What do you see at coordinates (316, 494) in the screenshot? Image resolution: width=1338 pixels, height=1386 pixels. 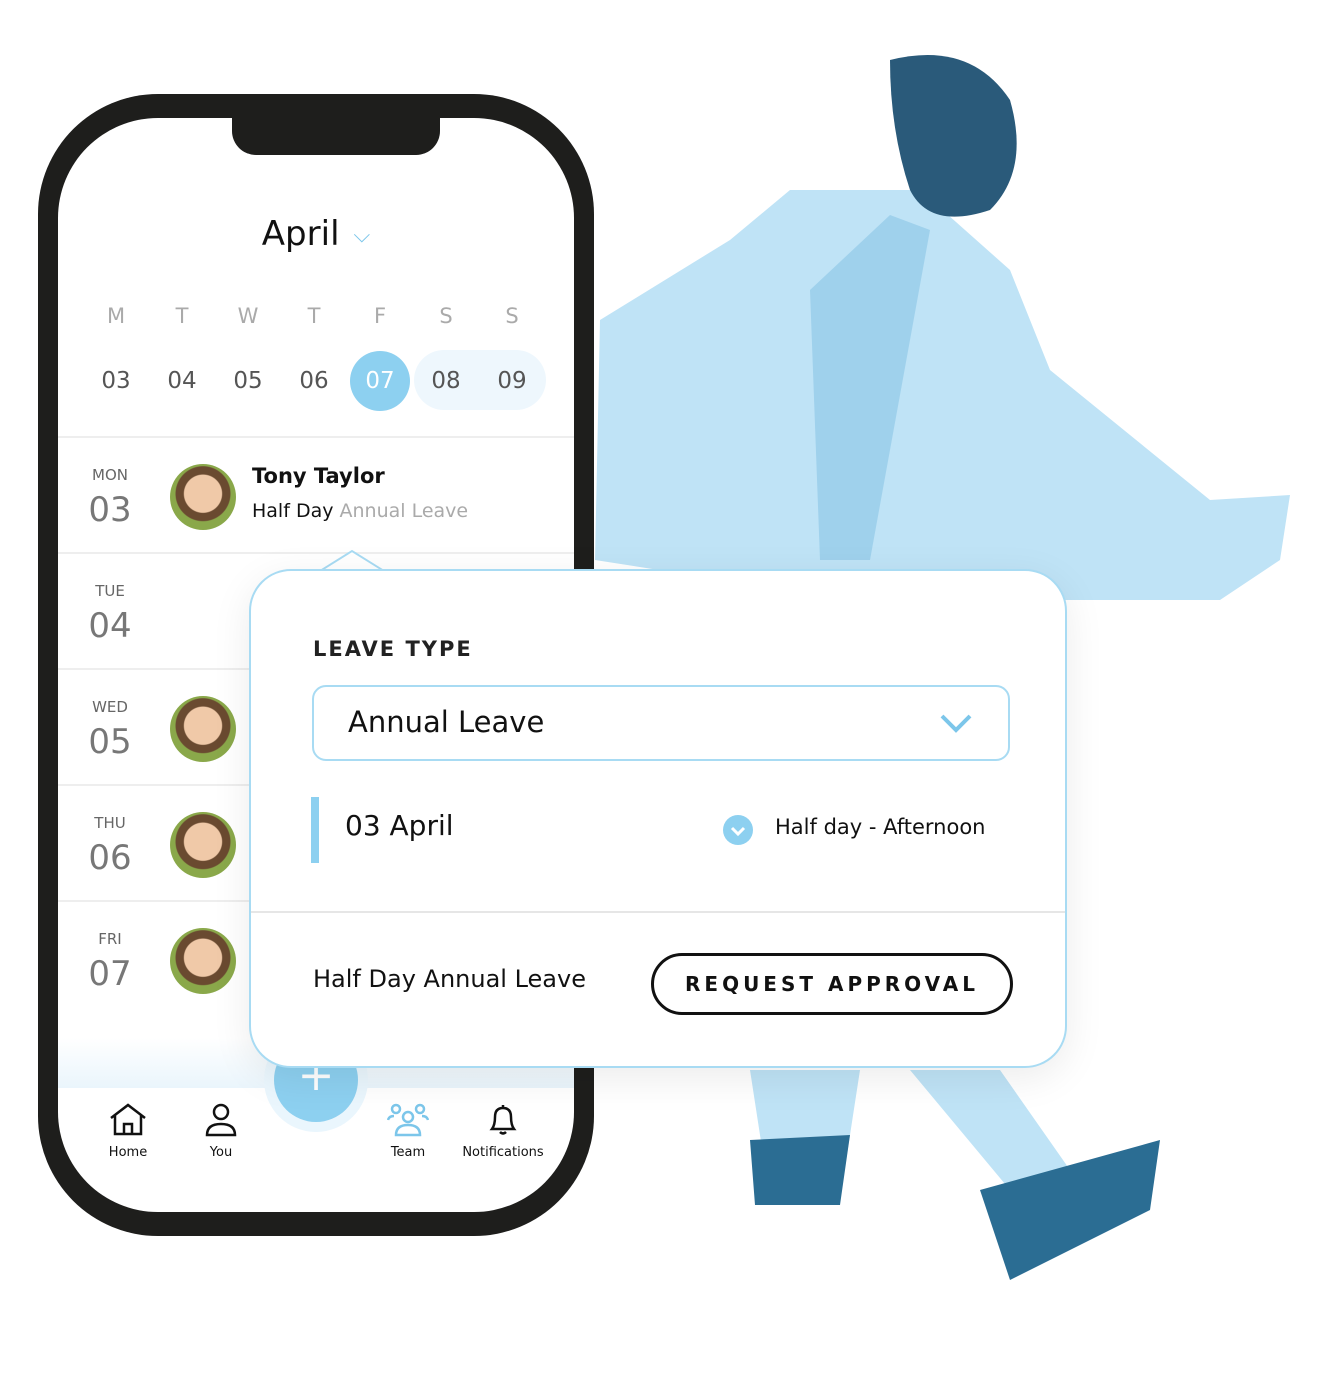 I see `day-row: MON 03 Tony Taylor Half Day Annual Leave` at bounding box center [316, 494].